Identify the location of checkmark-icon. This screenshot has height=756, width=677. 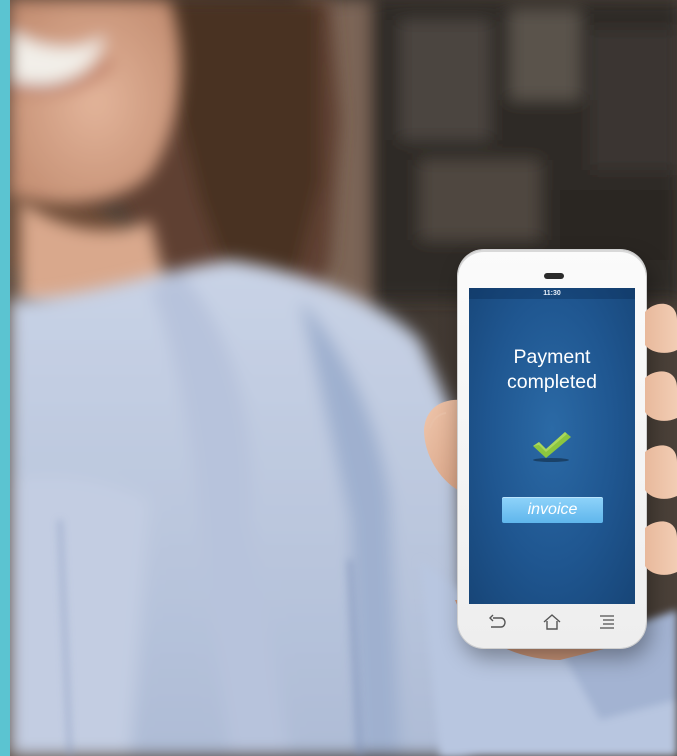
(552, 447).